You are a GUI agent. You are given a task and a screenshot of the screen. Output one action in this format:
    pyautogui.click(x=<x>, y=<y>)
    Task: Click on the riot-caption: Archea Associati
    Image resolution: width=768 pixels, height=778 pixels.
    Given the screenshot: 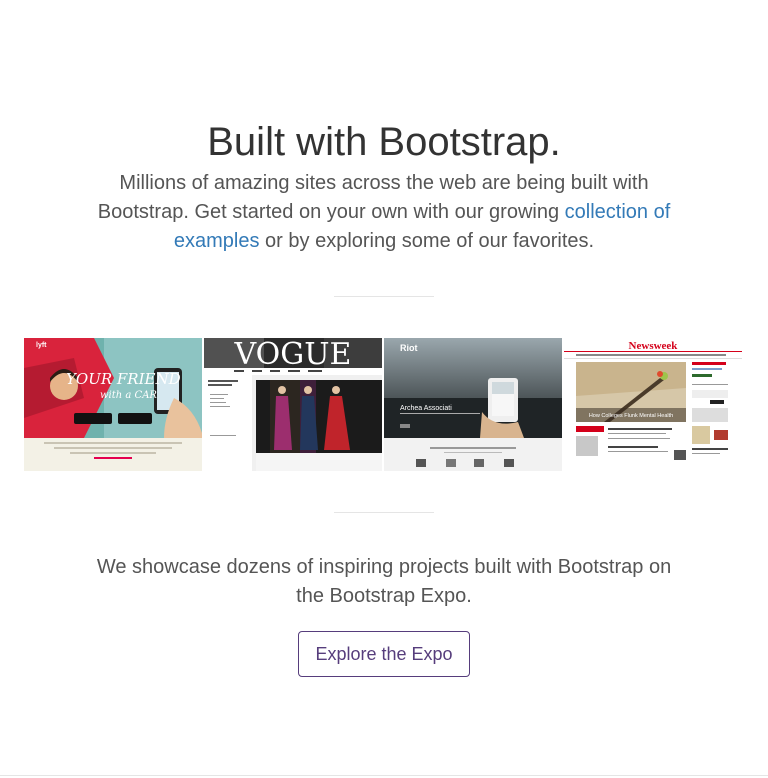 What is the action you would take?
    pyautogui.click(x=426, y=408)
    